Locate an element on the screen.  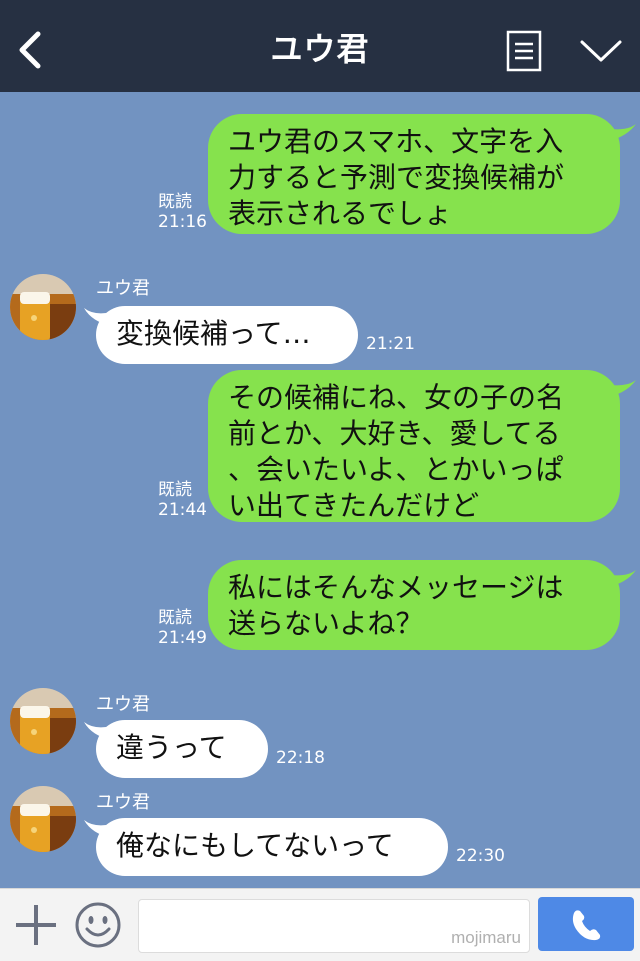
chevron-down-icon is located at coordinates (601, 51).